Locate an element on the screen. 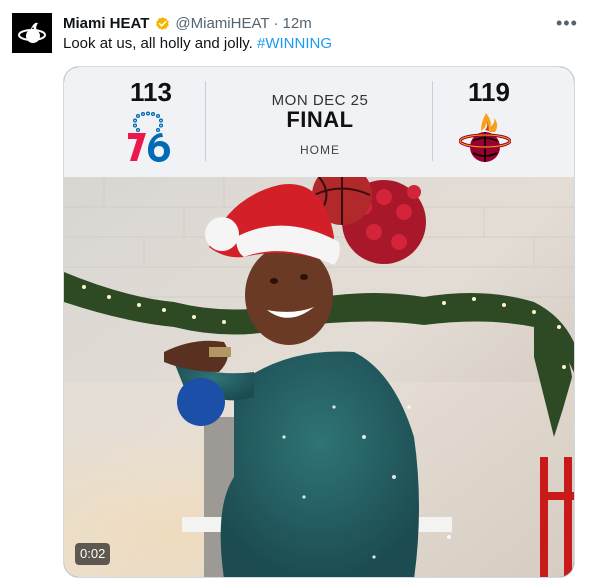 The height and width of the screenshot is (585, 589). avatar is located at coordinates (32, 33).